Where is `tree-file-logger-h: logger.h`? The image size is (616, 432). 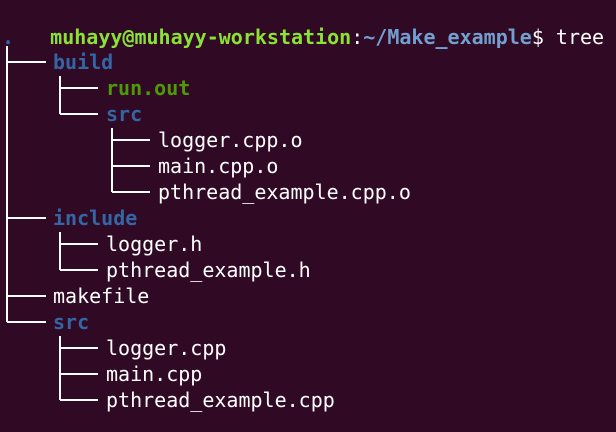 tree-file-logger-h: logger.h is located at coordinates (154, 244).